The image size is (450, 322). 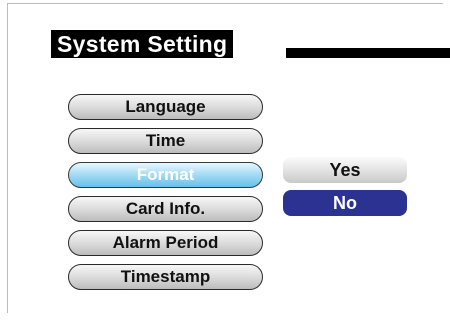 I want to click on menu-item-time: Time, so click(x=165, y=141).